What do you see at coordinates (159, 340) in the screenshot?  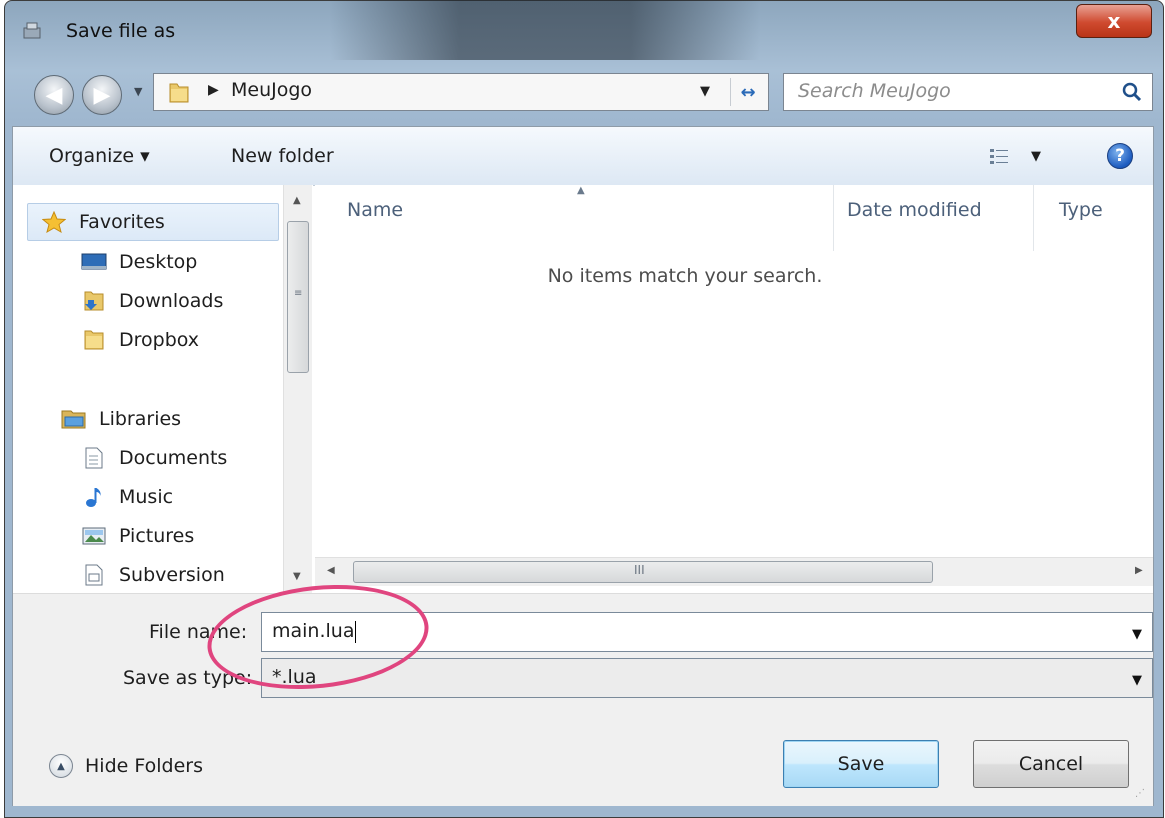 I see `nav-item-label: Dropbox` at bounding box center [159, 340].